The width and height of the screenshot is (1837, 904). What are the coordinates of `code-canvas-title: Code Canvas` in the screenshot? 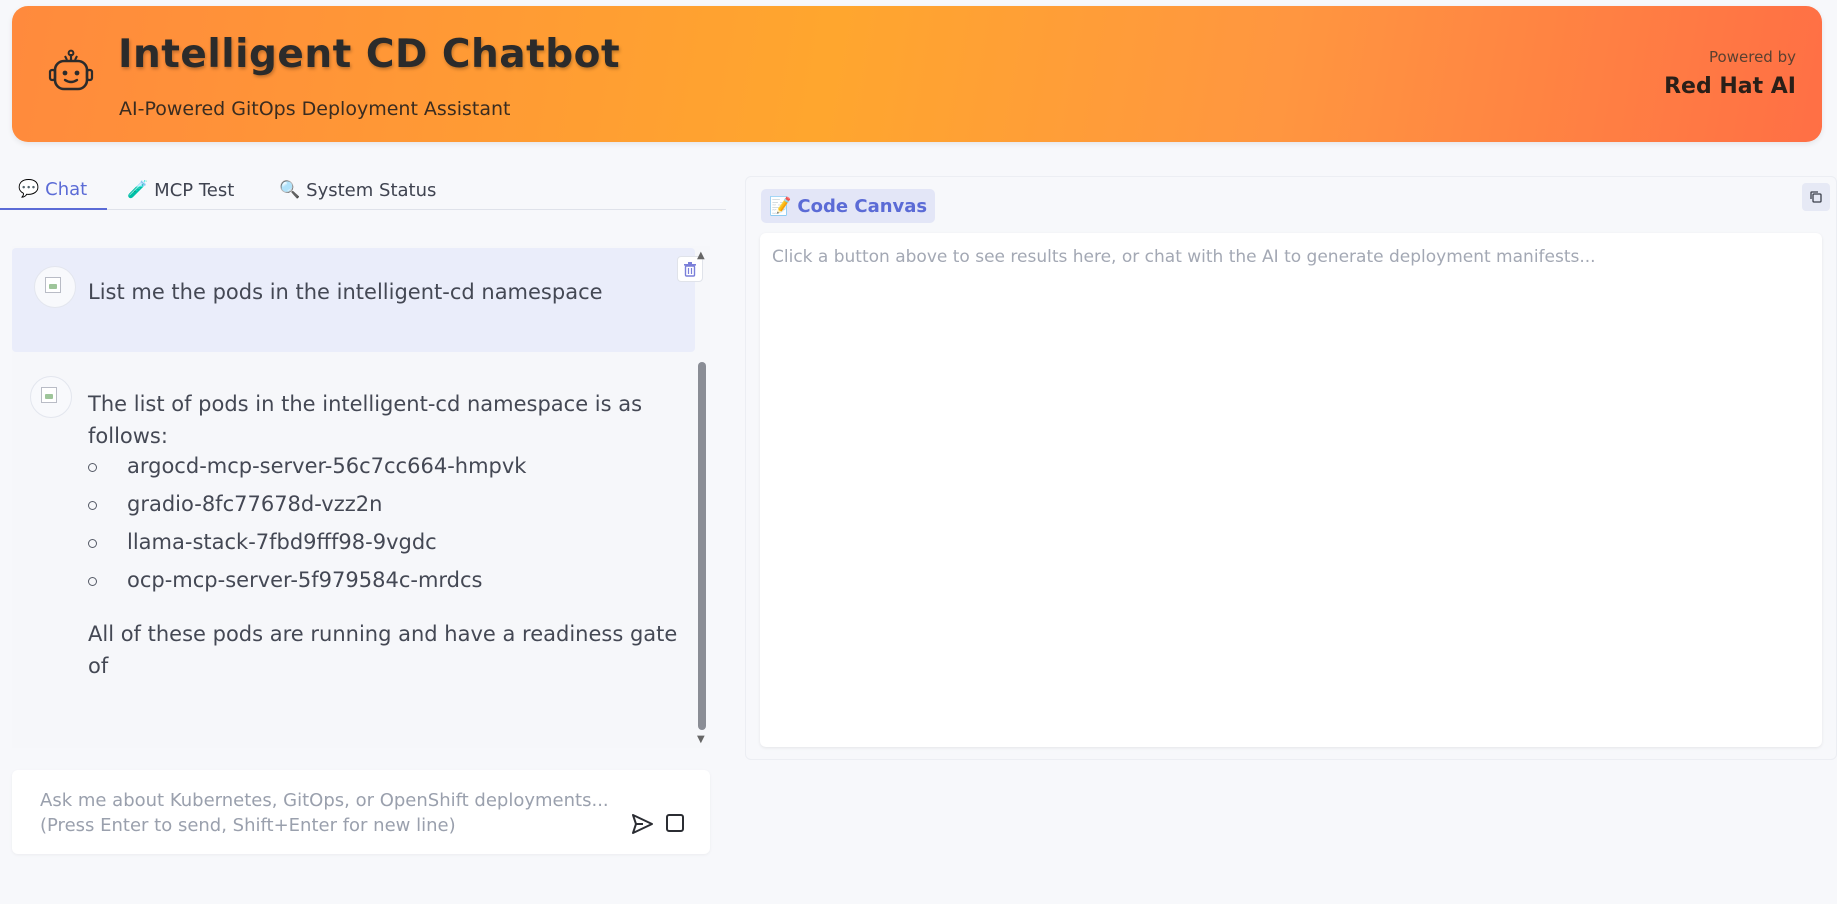 It's located at (862, 206).